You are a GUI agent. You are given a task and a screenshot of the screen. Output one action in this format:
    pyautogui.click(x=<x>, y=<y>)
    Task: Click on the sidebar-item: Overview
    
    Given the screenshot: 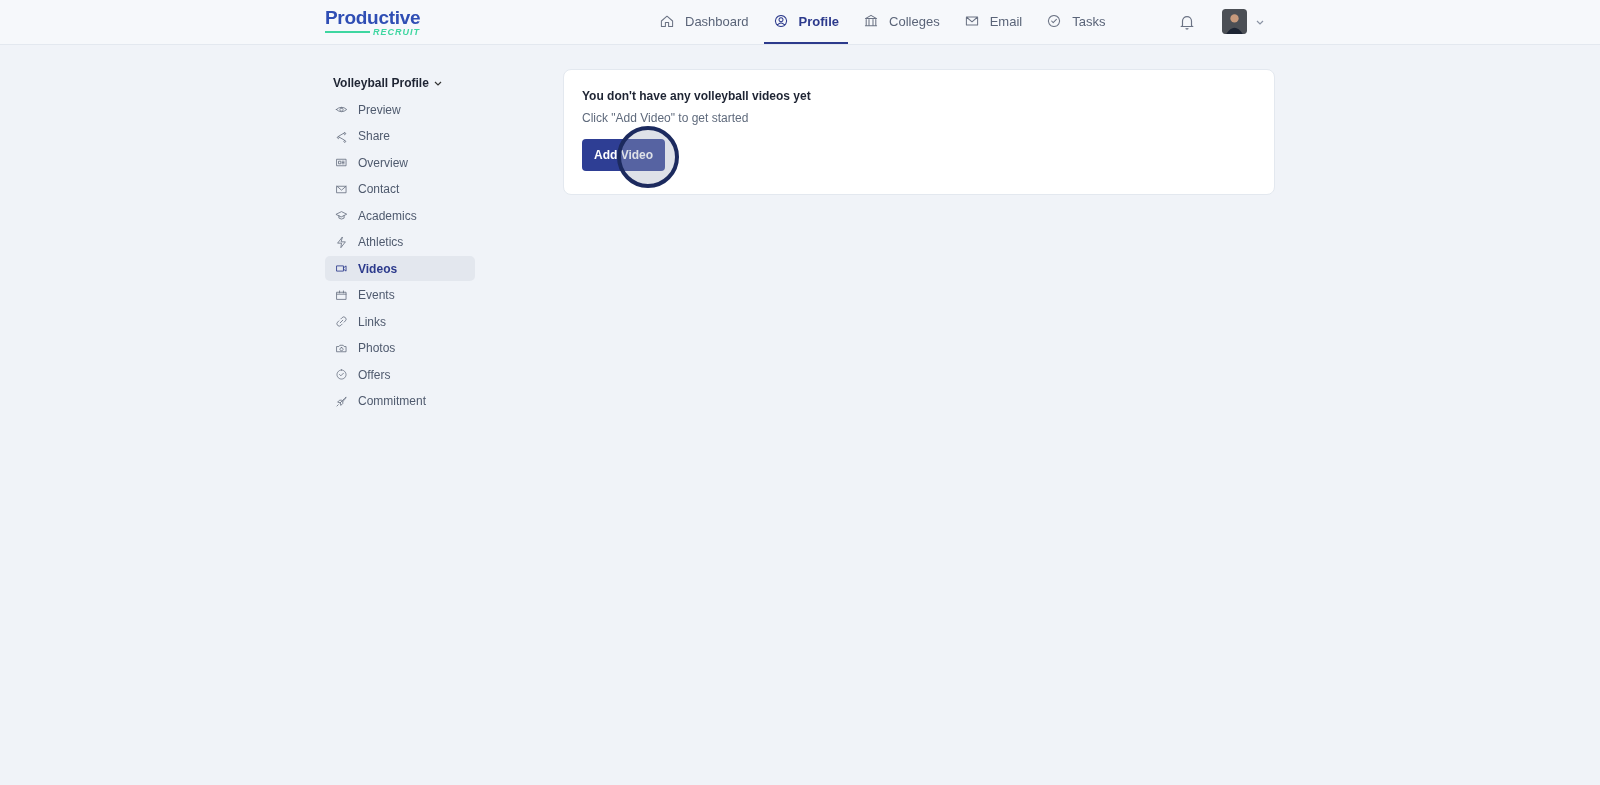 What is the action you would take?
    pyautogui.click(x=400, y=162)
    